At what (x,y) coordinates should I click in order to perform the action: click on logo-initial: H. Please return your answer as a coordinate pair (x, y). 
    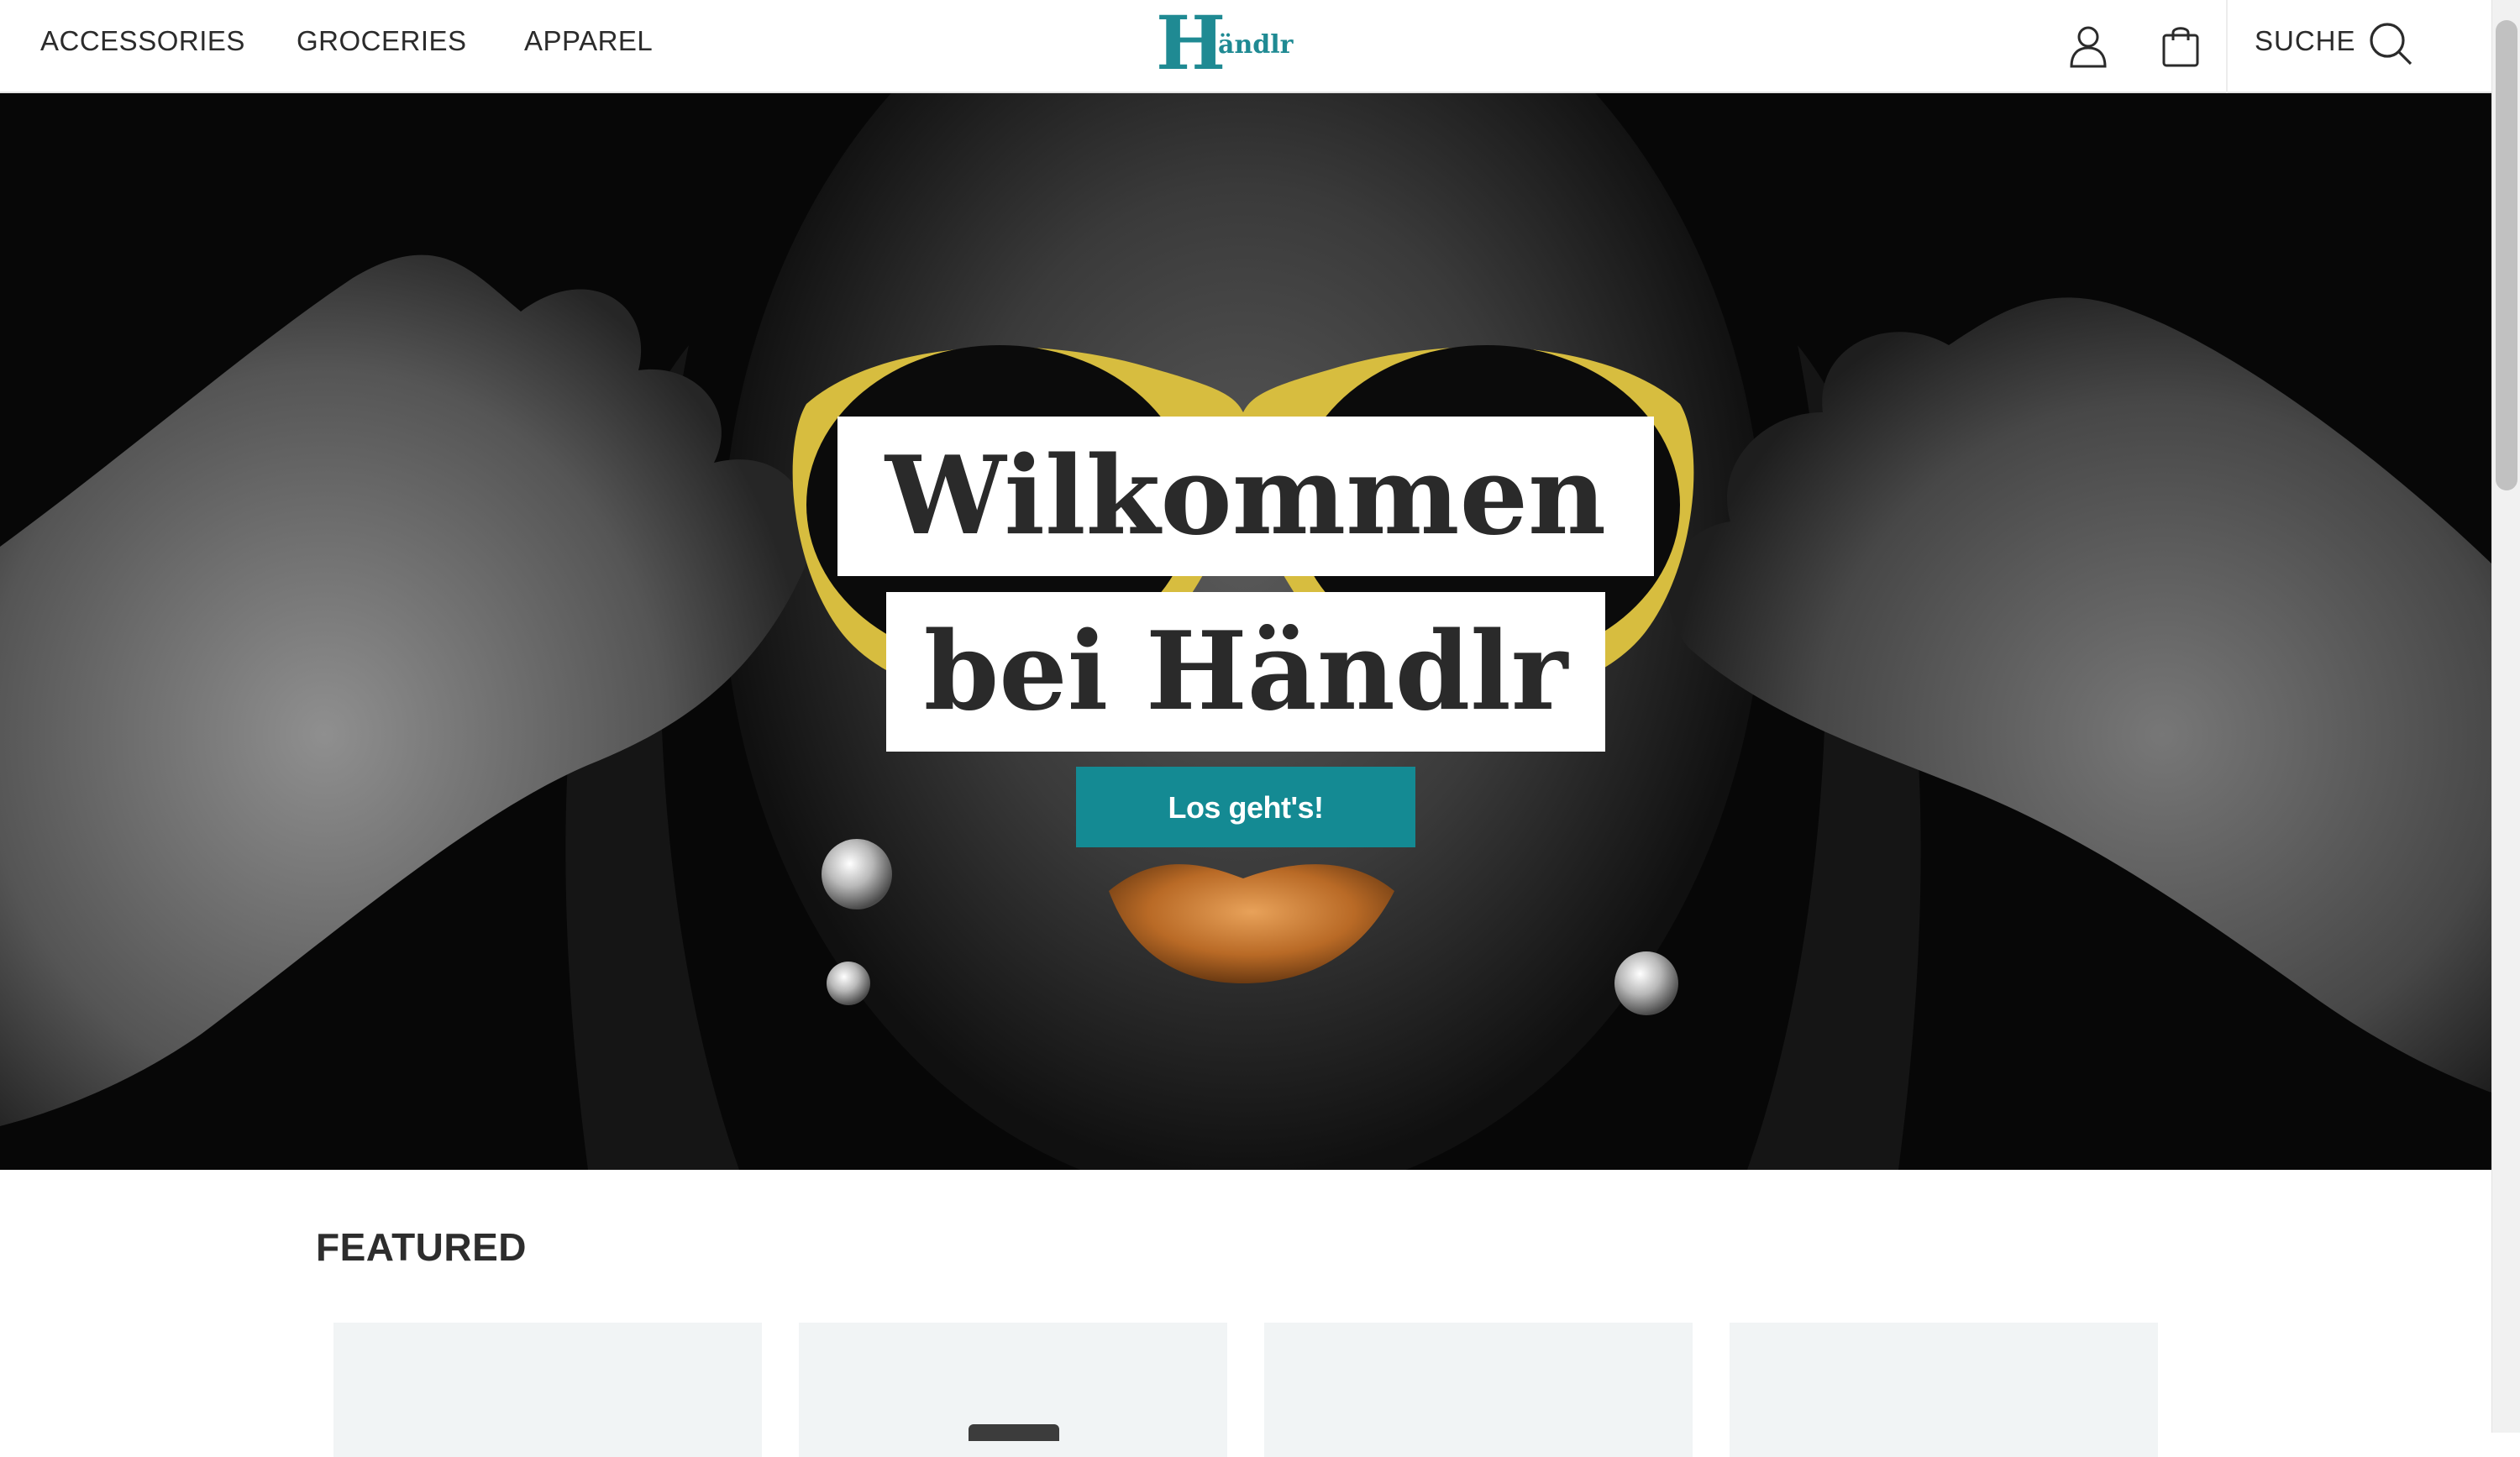
    Looking at the image, I should click on (1191, 43).